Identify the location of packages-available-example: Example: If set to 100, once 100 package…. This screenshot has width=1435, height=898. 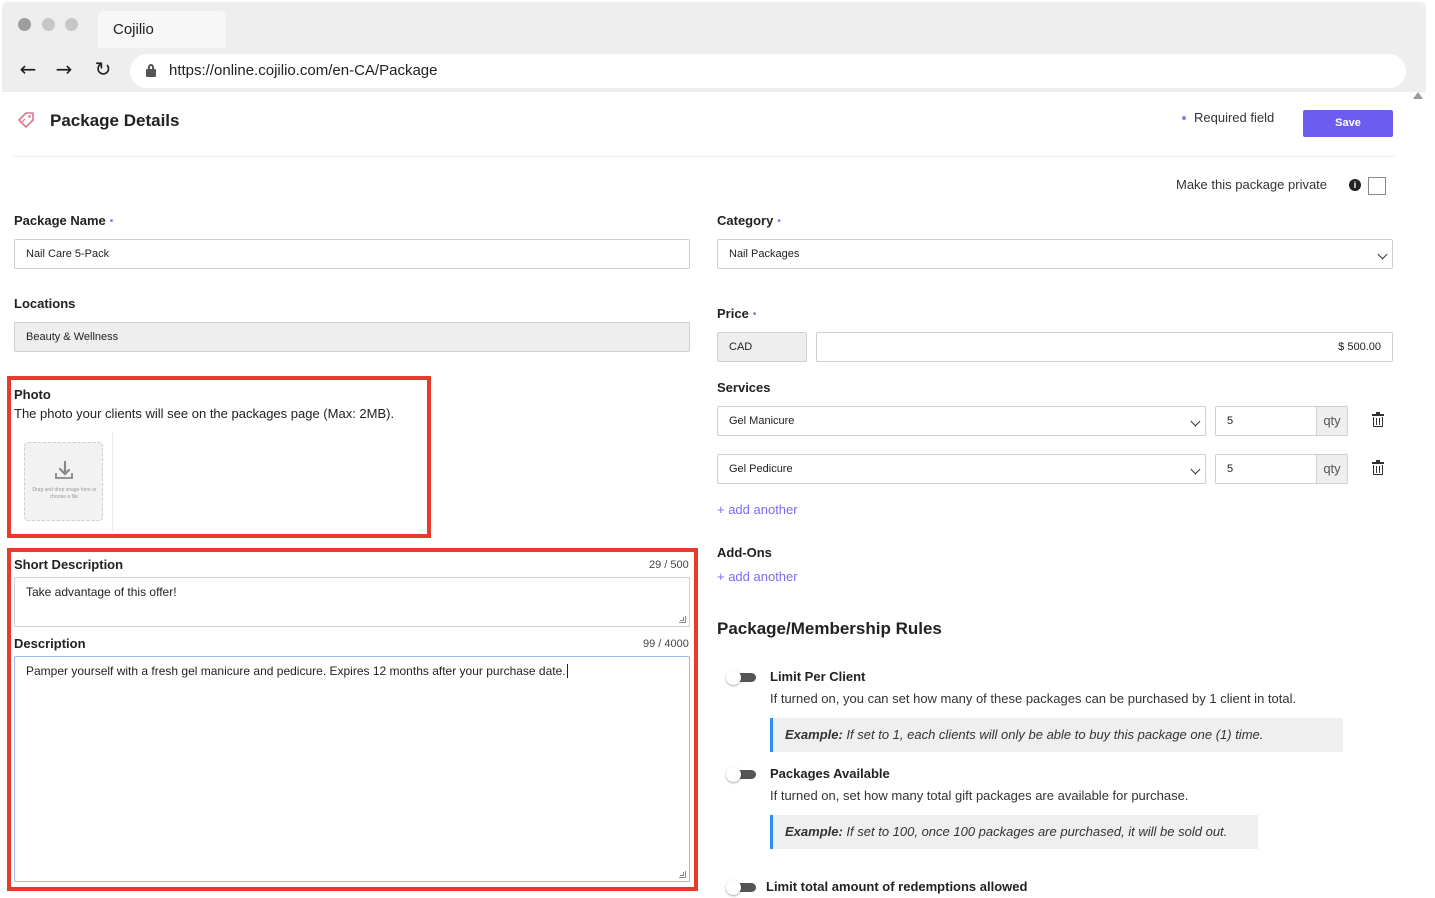
(1014, 832).